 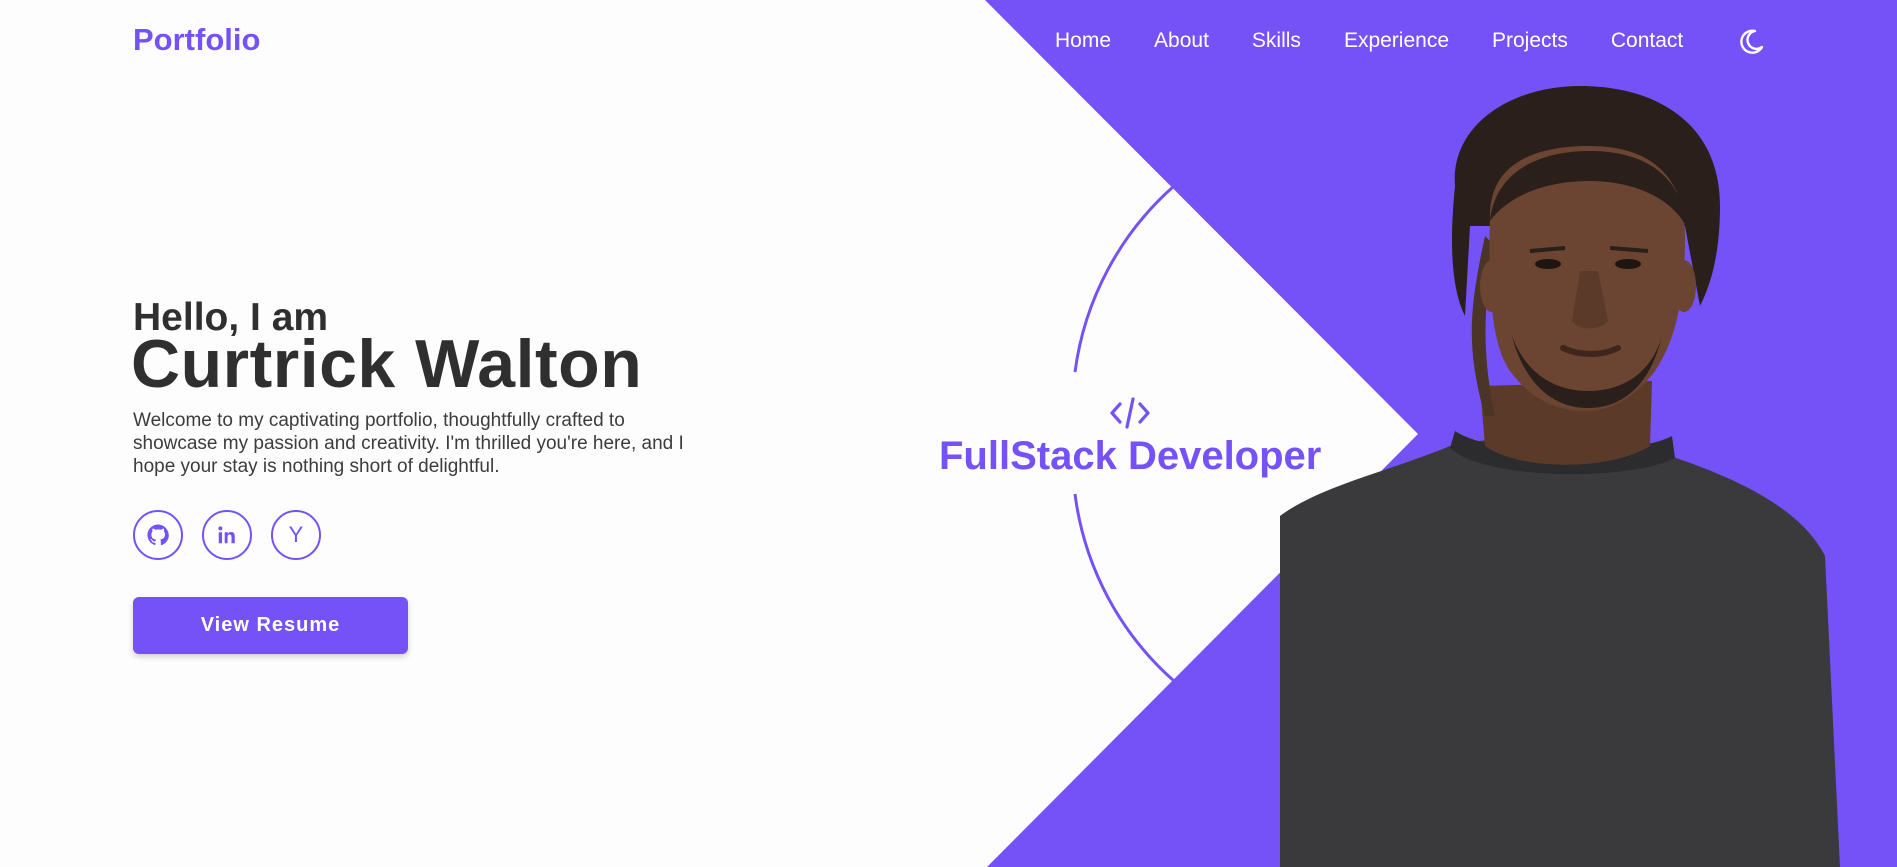 I want to click on linkedin-link, so click(x=227, y=535).